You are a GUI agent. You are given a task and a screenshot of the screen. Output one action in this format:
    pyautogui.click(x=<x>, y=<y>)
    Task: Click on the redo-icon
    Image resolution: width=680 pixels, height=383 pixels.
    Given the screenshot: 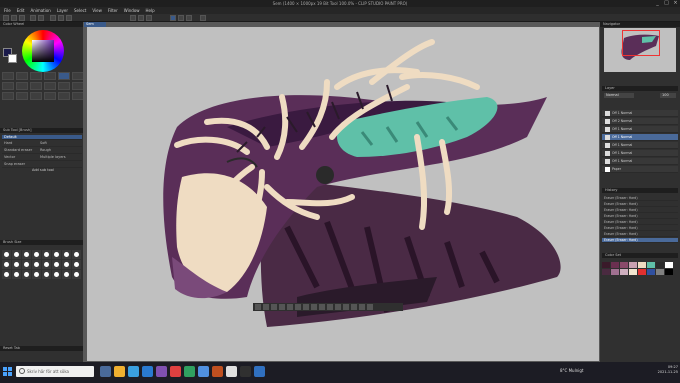 What is the action you would take?
    pyautogui.click(x=41, y=18)
    